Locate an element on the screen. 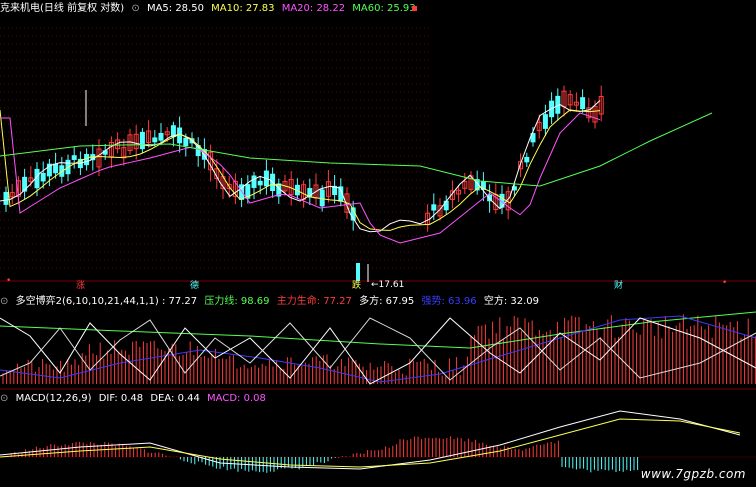 Image resolution: width=756 pixels, height=487 pixels. ma10-value: MA10: 27.83 is located at coordinates (243, 8).